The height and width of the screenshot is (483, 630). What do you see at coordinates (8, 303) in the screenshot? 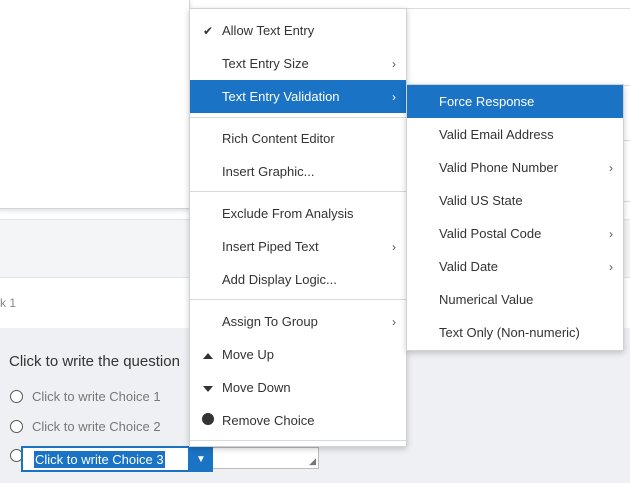
I see `page-indicator: k 1` at bounding box center [8, 303].